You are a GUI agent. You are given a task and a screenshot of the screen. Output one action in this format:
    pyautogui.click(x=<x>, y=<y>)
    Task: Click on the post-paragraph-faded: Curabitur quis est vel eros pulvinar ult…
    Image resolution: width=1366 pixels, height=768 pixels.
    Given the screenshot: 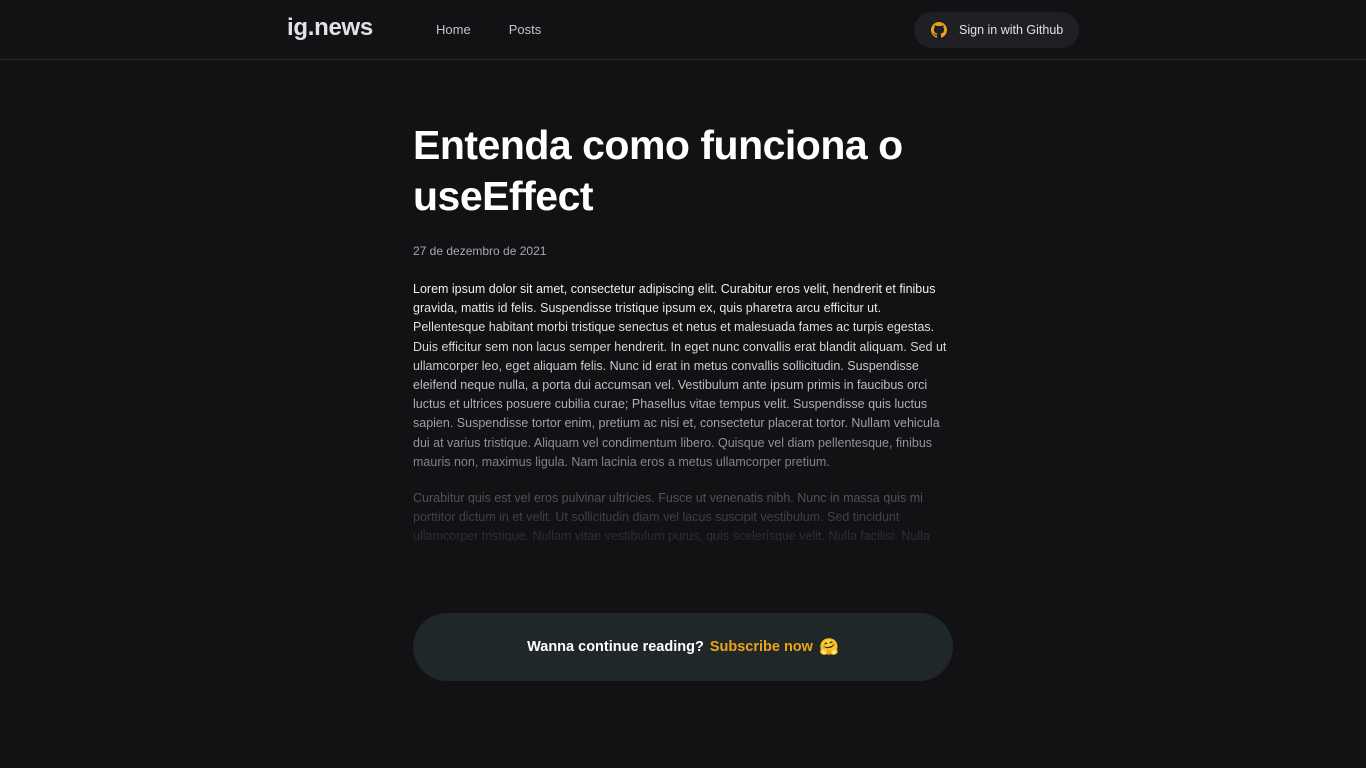 What is the action you would take?
    pyautogui.click(x=683, y=520)
    